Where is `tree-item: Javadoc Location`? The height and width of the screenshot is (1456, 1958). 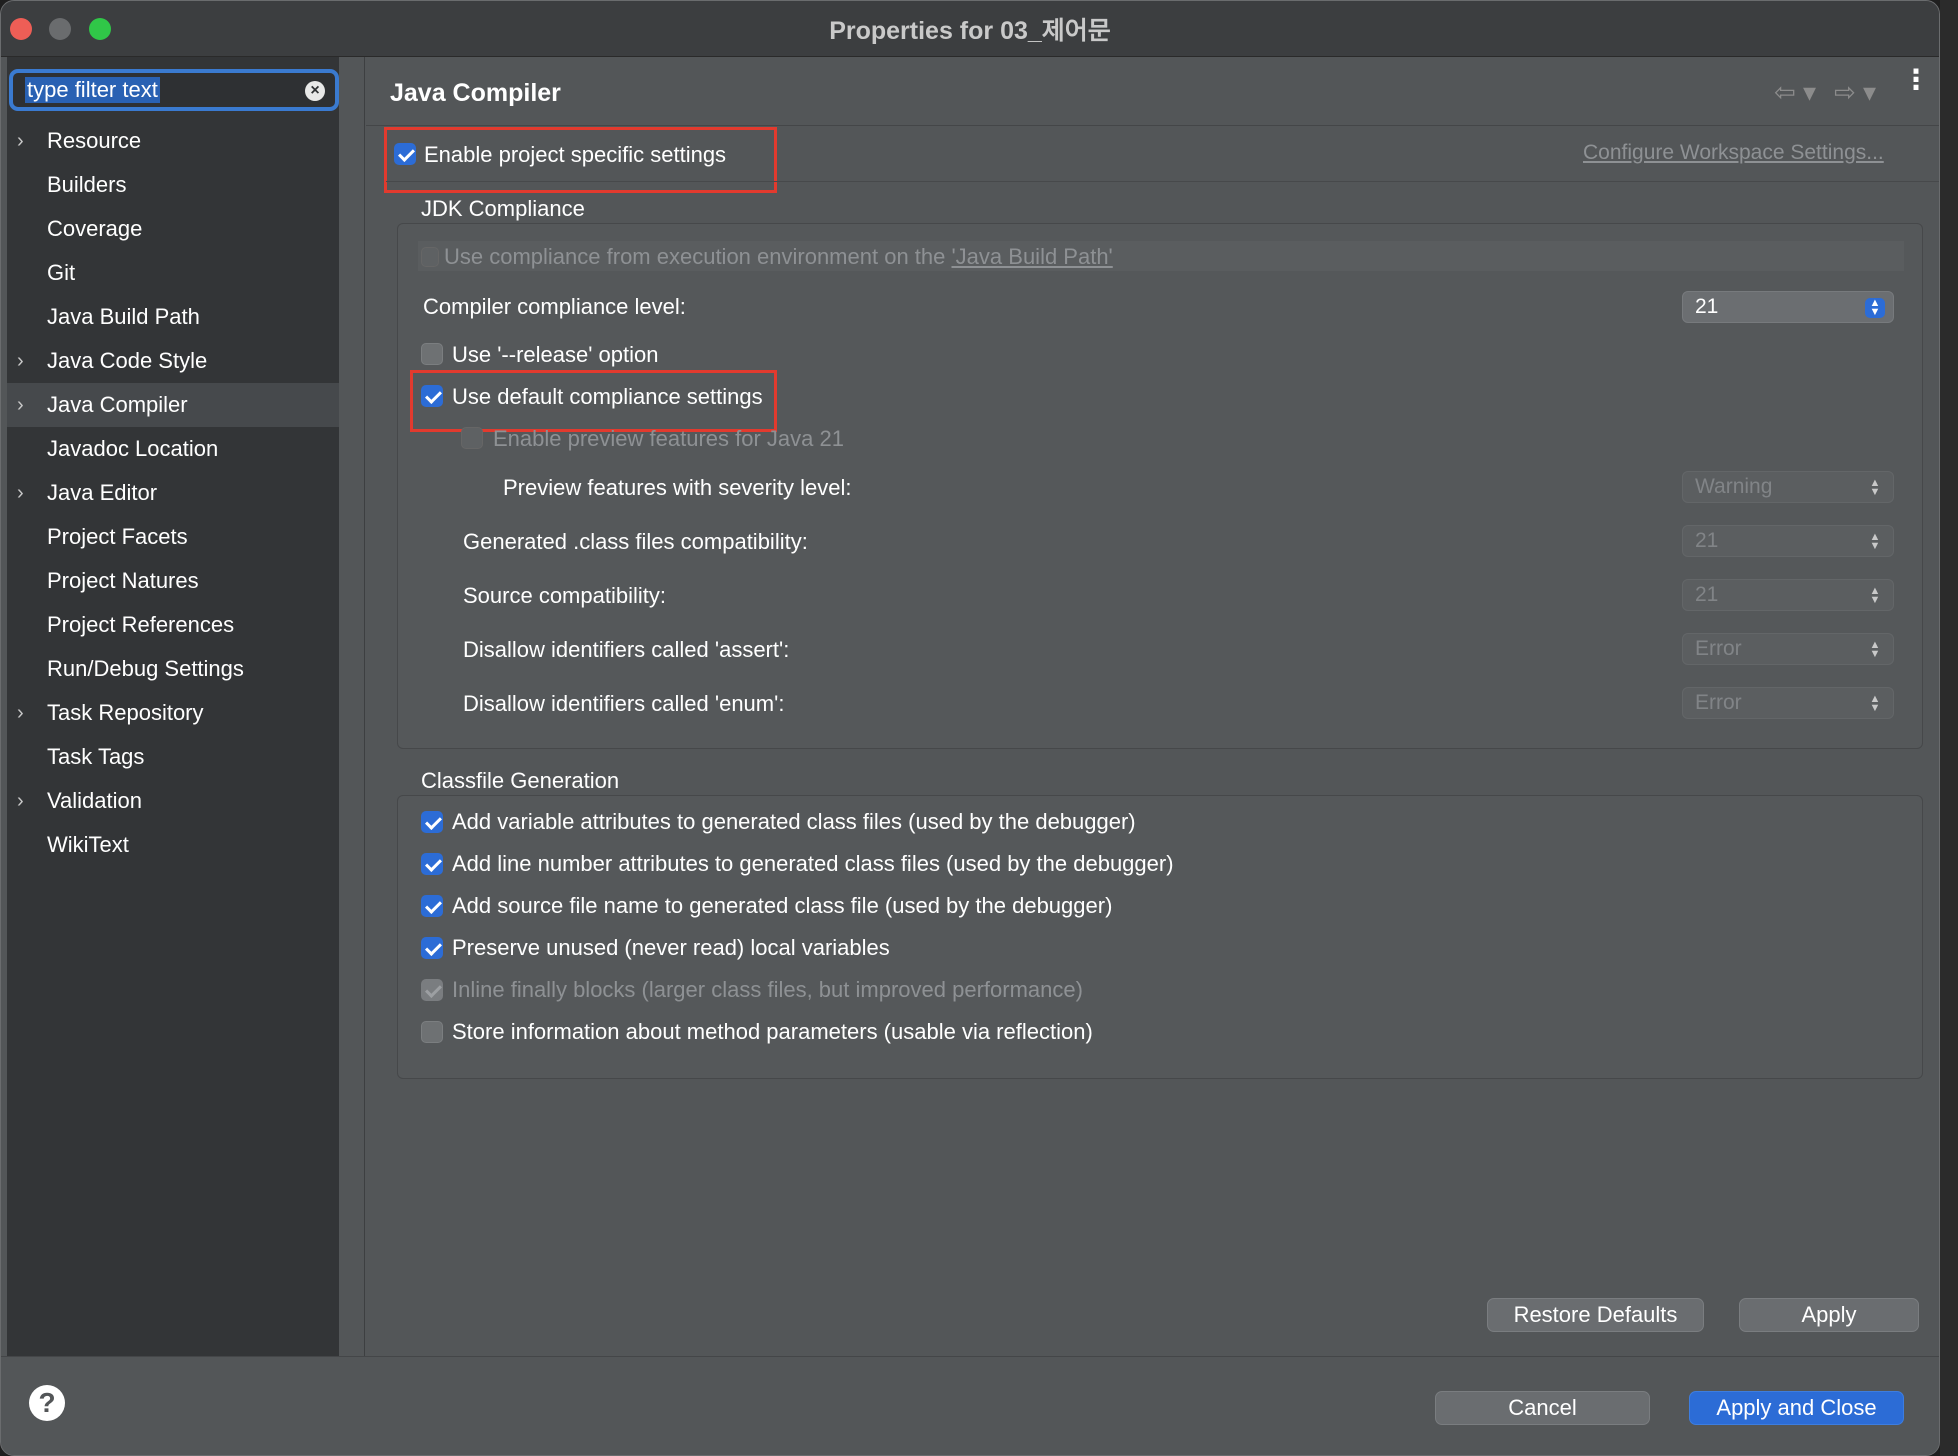 tree-item: Javadoc Location is located at coordinates (173, 449).